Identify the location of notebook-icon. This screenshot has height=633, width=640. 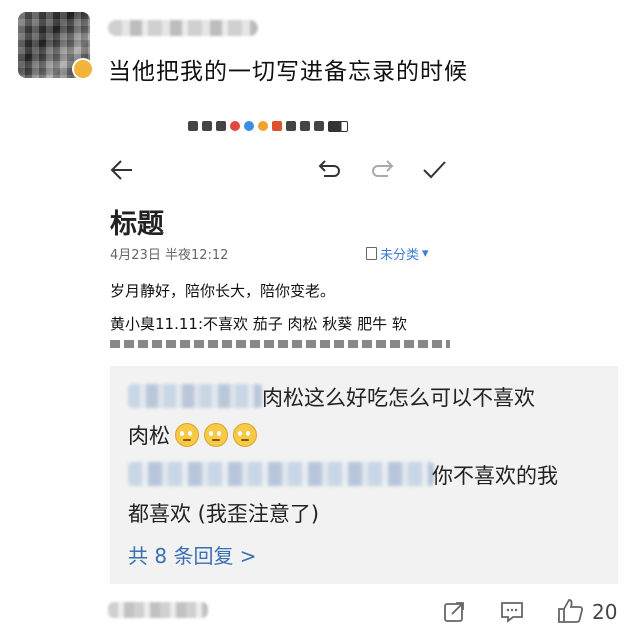
(371, 253).